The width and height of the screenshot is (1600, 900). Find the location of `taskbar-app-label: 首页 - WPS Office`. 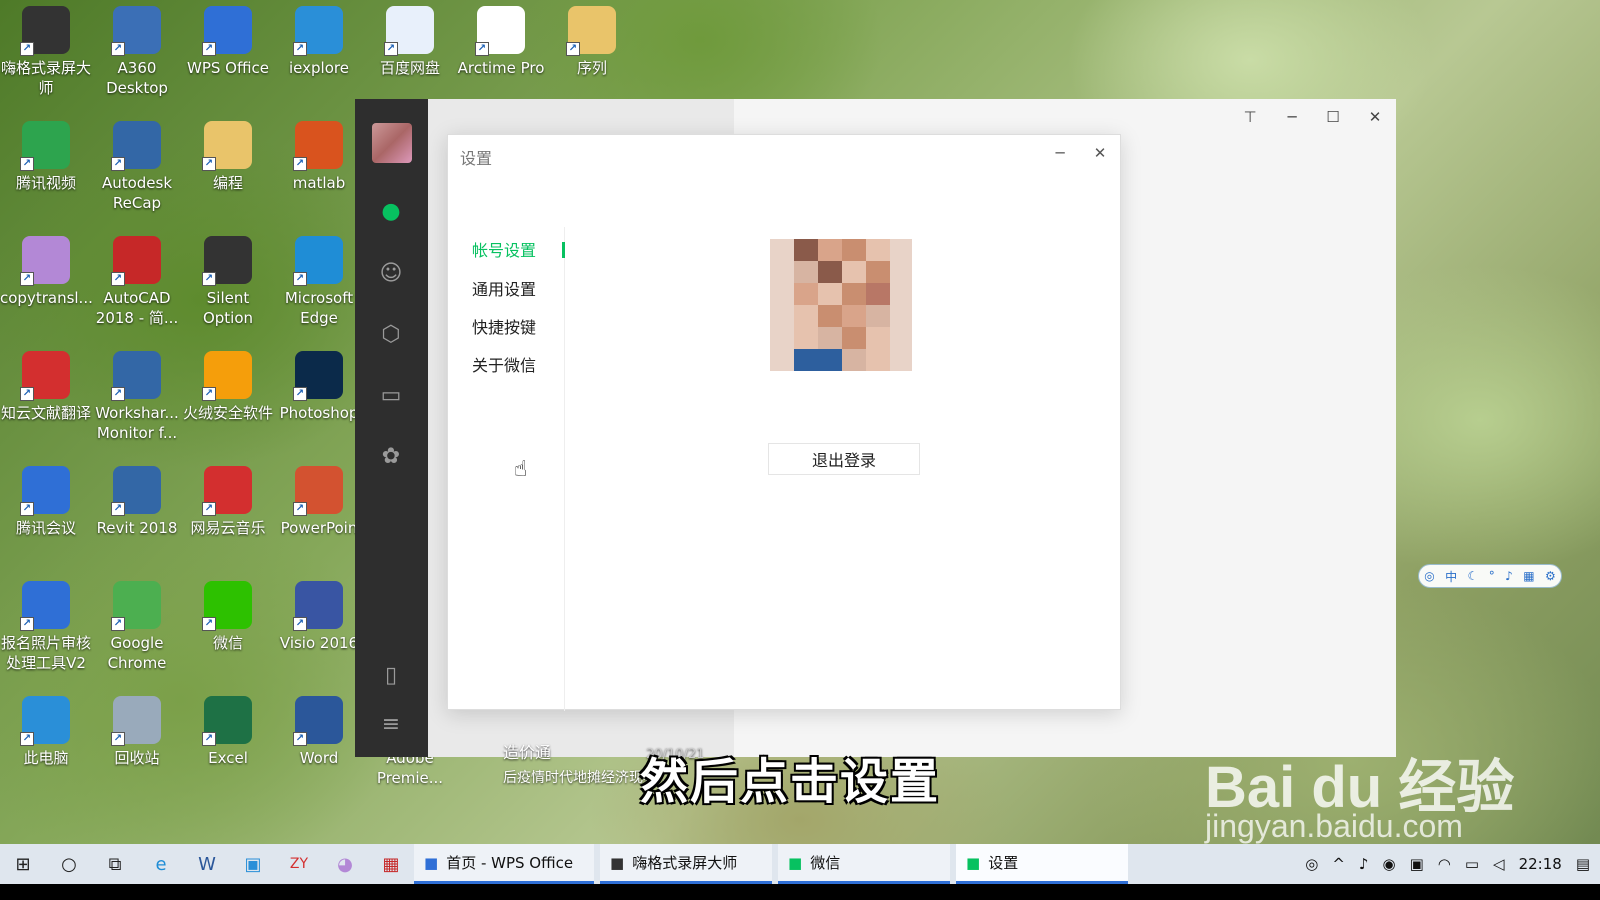

taskbar-app-label: 首页 - WPS Office is located at coordinates (510, 863).